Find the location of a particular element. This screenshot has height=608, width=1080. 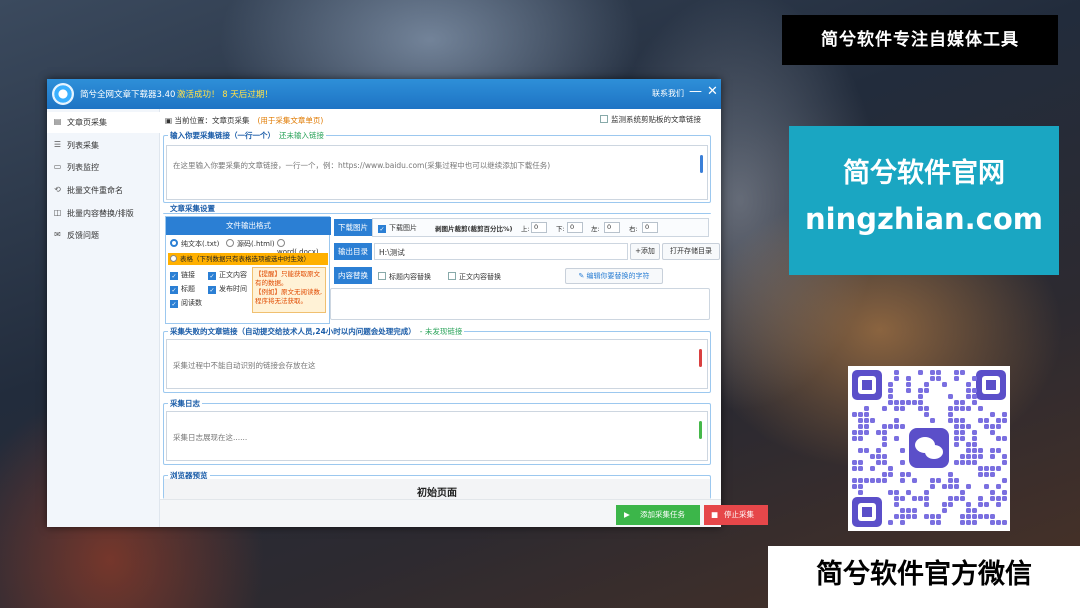

field-content-checkbox: ✓ 正文内容 is located at coordinates (227, 275).